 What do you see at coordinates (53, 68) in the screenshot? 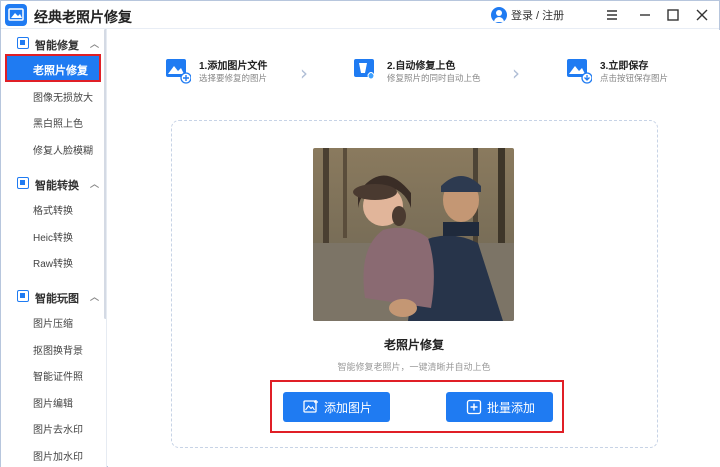
I see `sidebar-item-old-photo-repair: 老照片修复` at bounding box center [53, 68].